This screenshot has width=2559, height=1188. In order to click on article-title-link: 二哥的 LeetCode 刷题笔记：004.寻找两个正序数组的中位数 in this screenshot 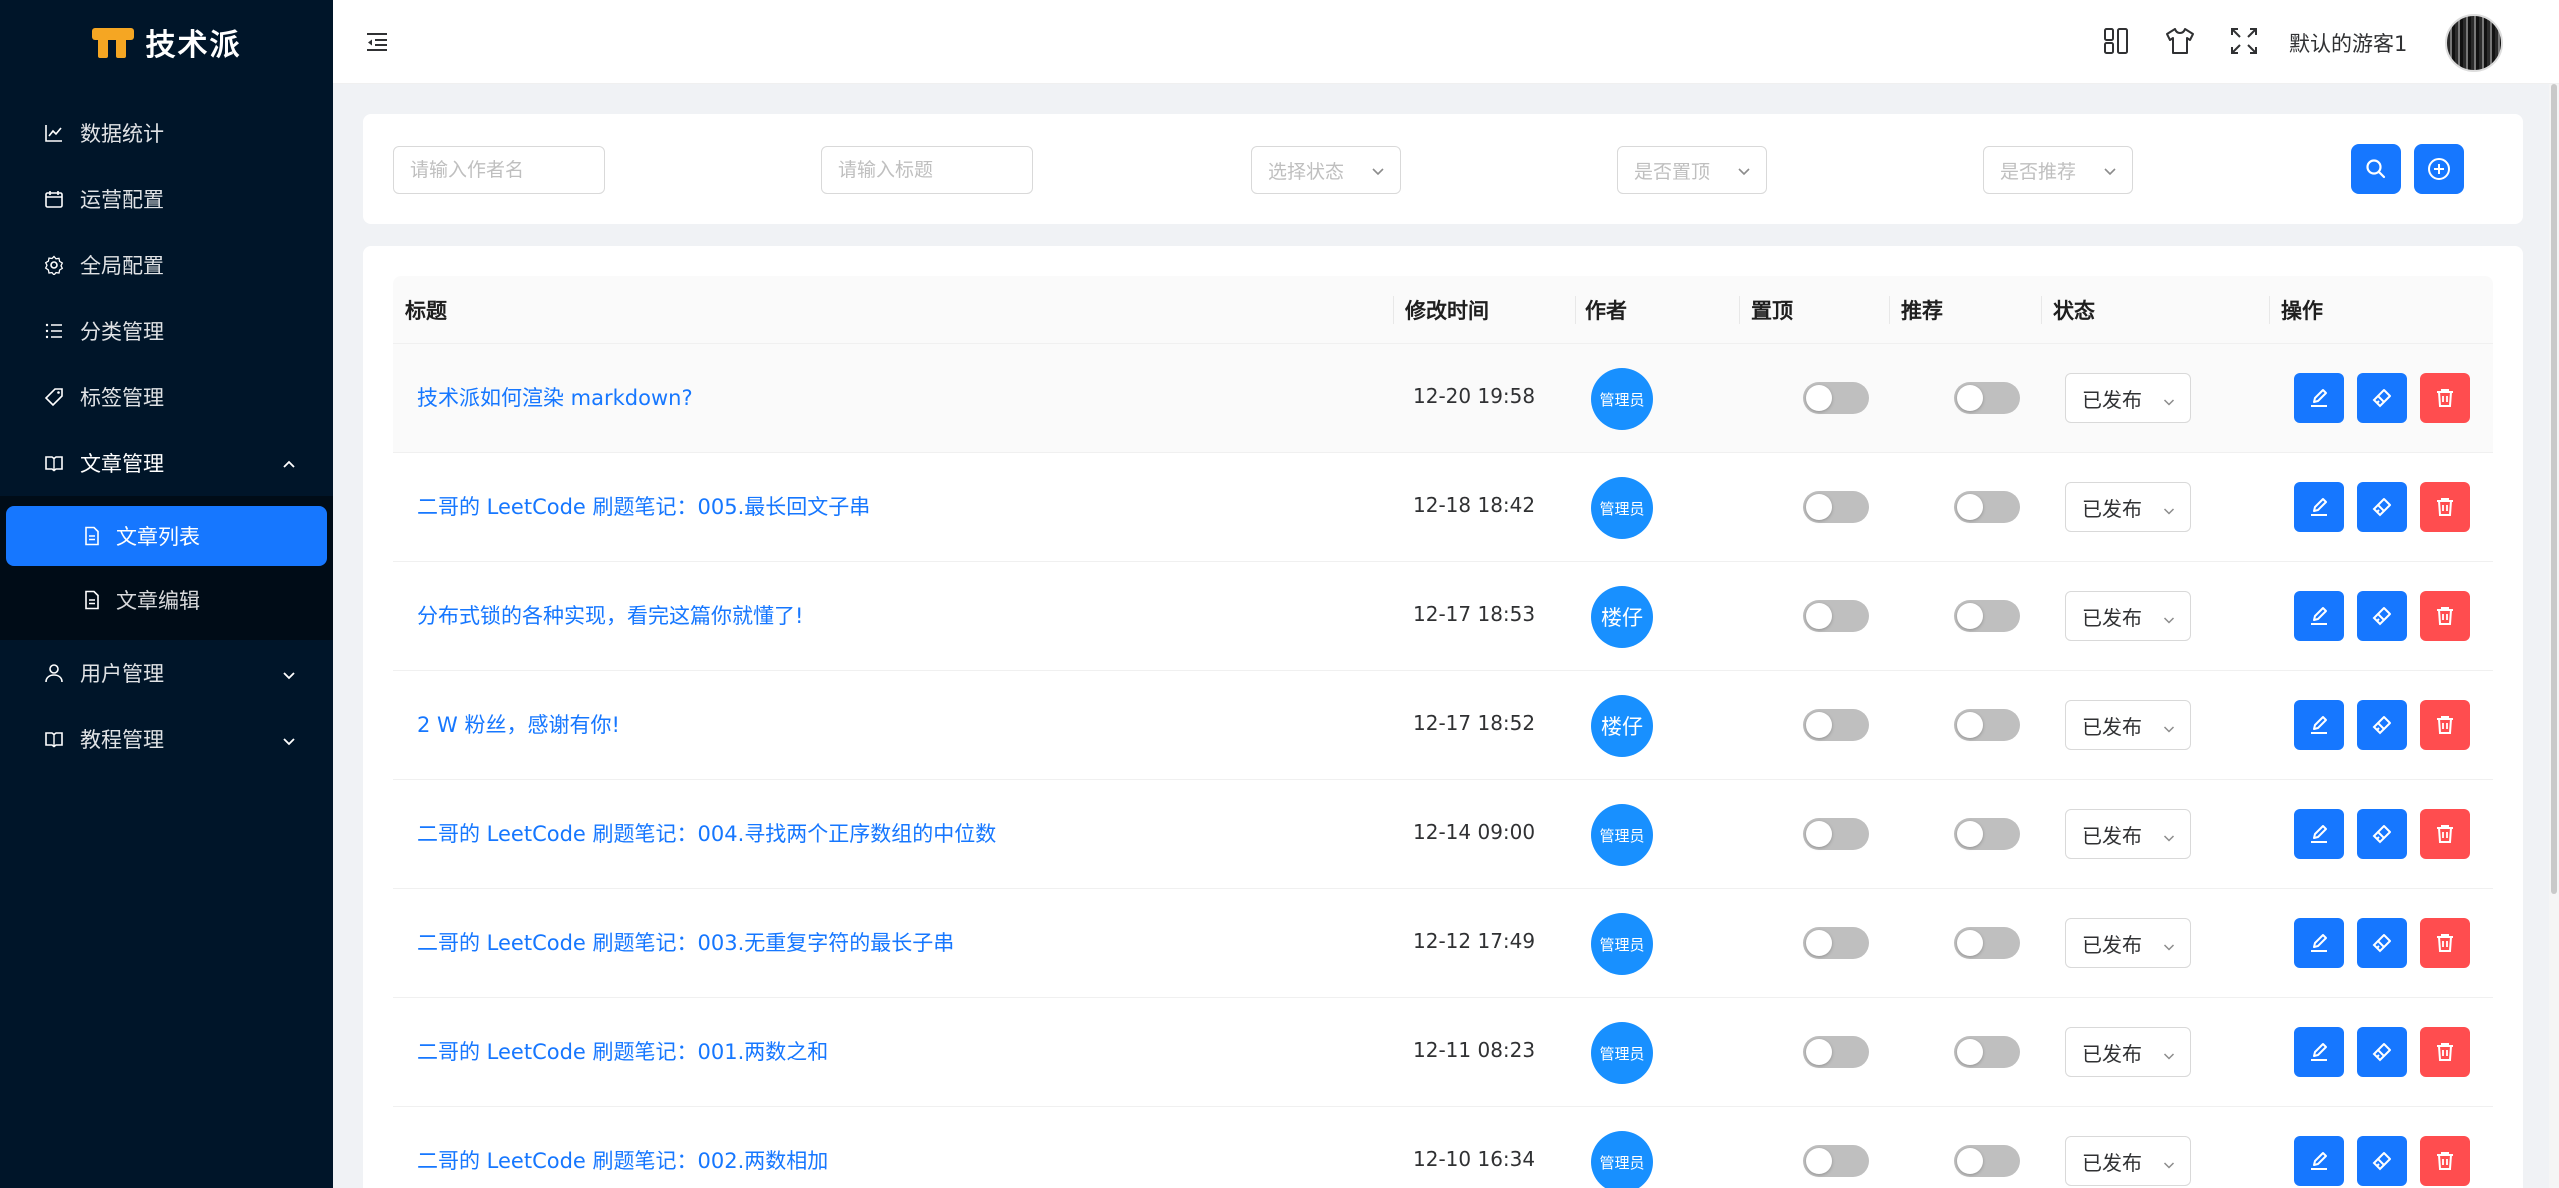, I will do `click(706, 833)`.